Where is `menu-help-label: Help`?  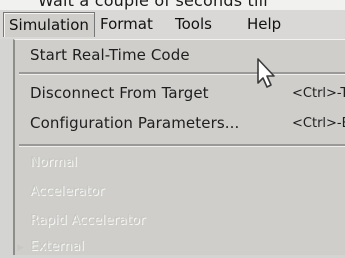
menu-help-label: Help is located at coordinates (264, 24).